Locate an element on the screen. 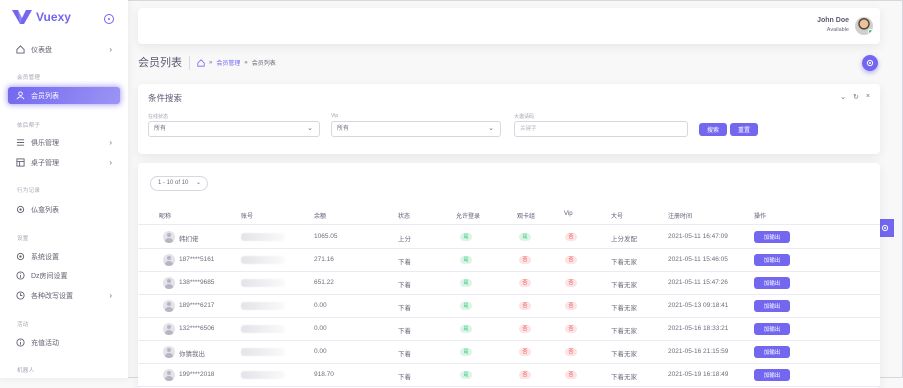 This screenshot has width=903, height=388. register-time-cell: 2021-05-13 09:18:41 is located at coordinates (698, 305).